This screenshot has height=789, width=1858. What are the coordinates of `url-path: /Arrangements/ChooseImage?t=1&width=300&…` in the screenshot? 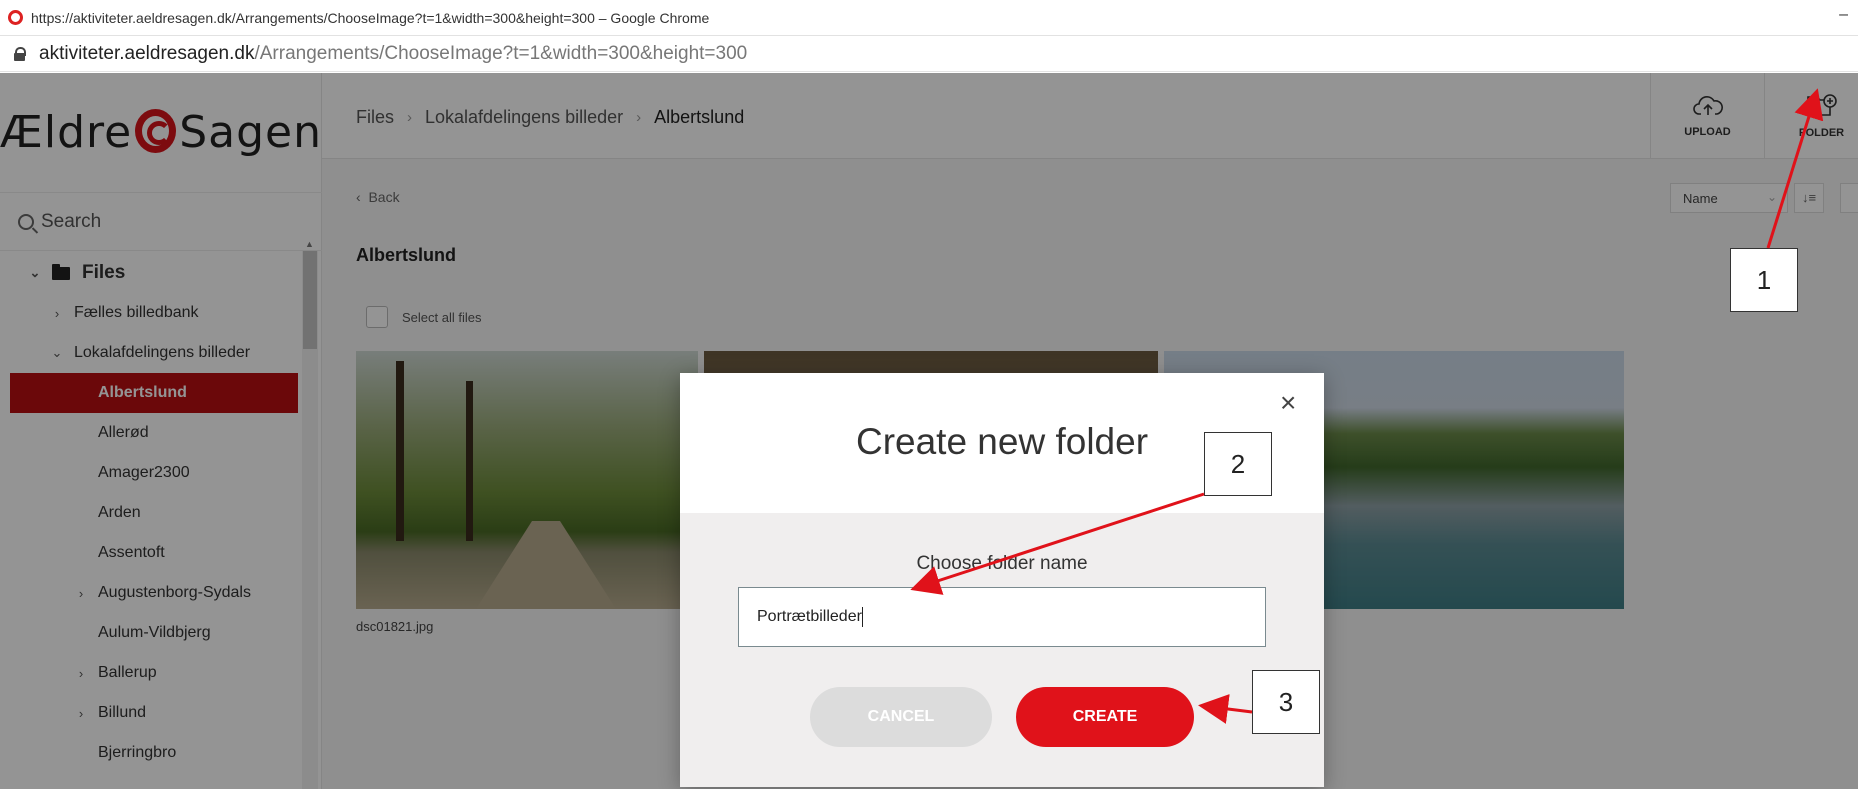 It's located at (501, 53).